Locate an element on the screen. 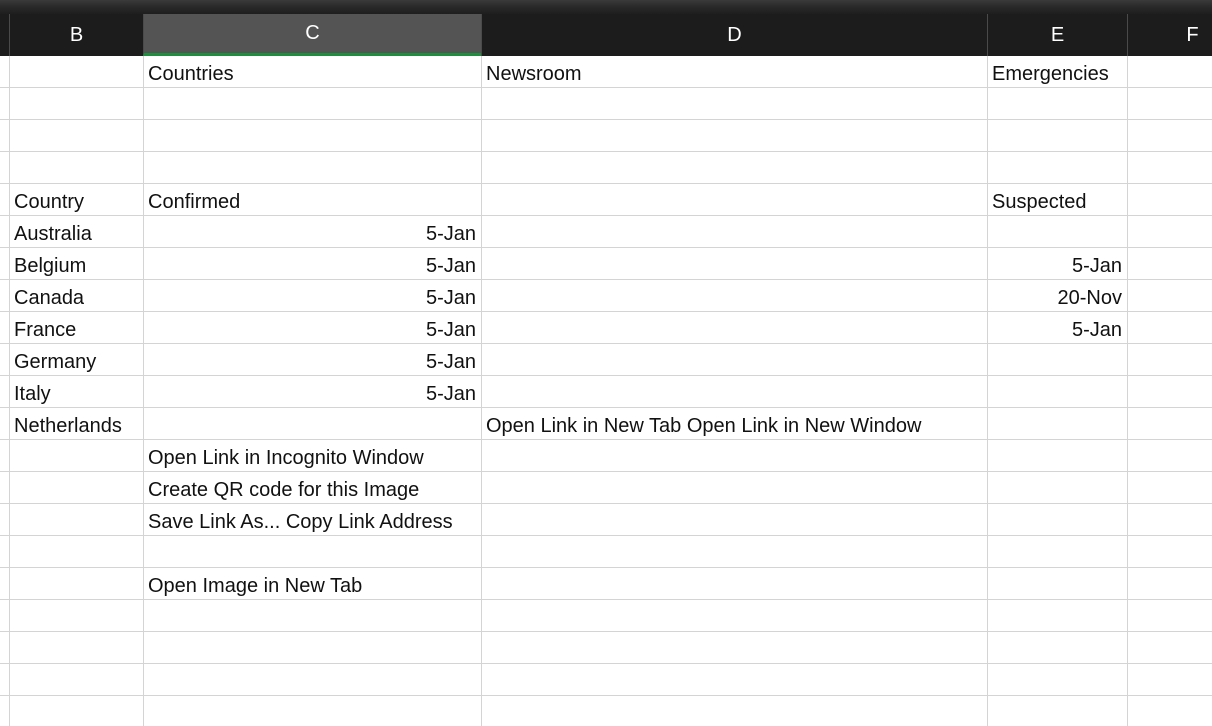 Image resolution: width=1212 pixels, height=726 pixels. cell-c-row-7: 5-Jan is located at coordinates (312, 264).